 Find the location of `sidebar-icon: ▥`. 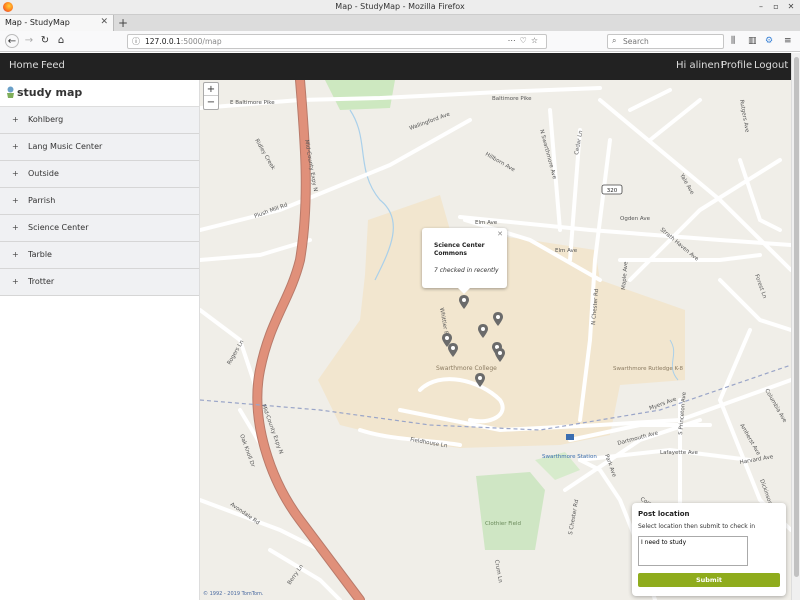

sidebar-icon: ▥ is located at coordinates (752, 41).